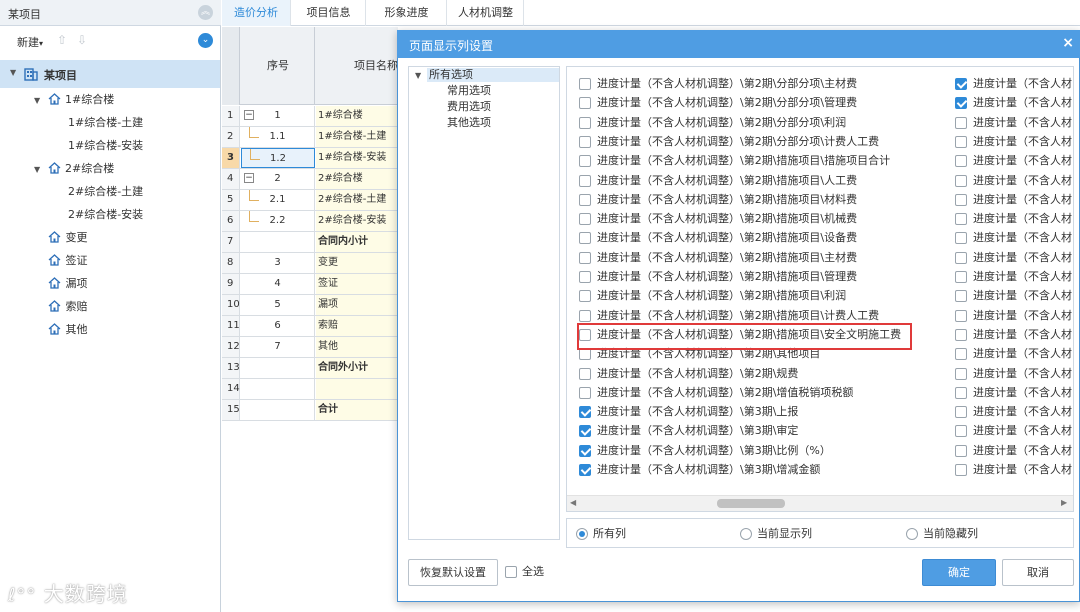 Image resolution: width=1080 pixels, height=612 pixels. Describe the element at coordinates (912, 534) in the screenshot. I see `radio-hidden` at that location.